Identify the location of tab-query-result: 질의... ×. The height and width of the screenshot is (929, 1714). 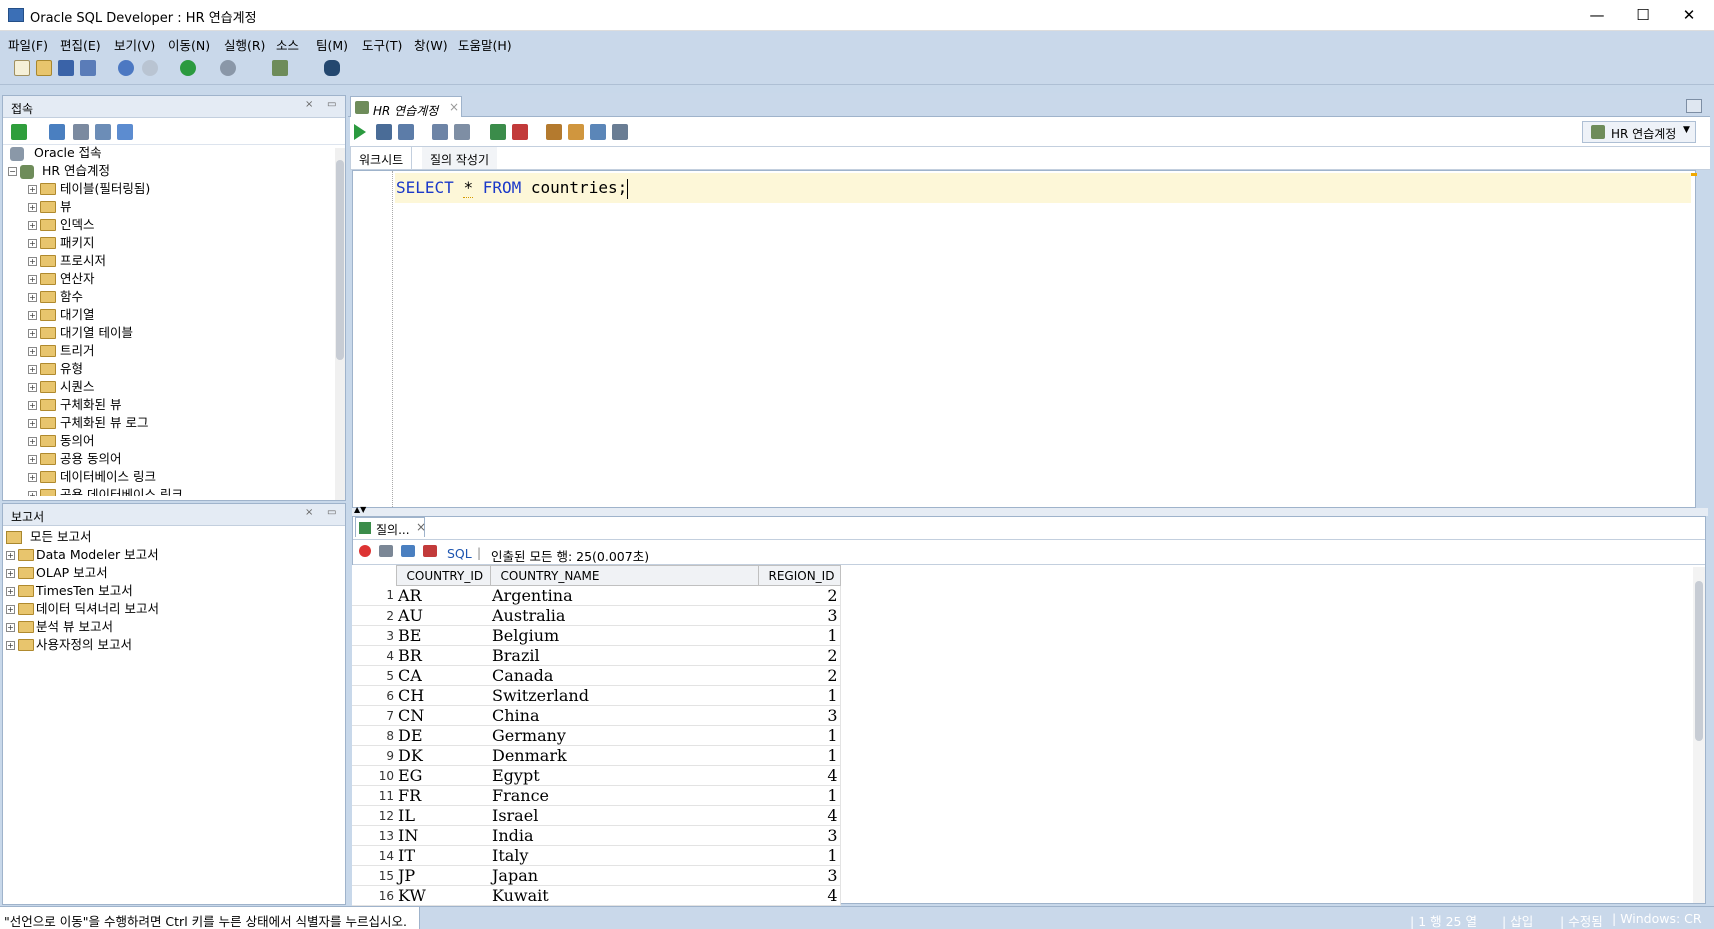
(390, 527).